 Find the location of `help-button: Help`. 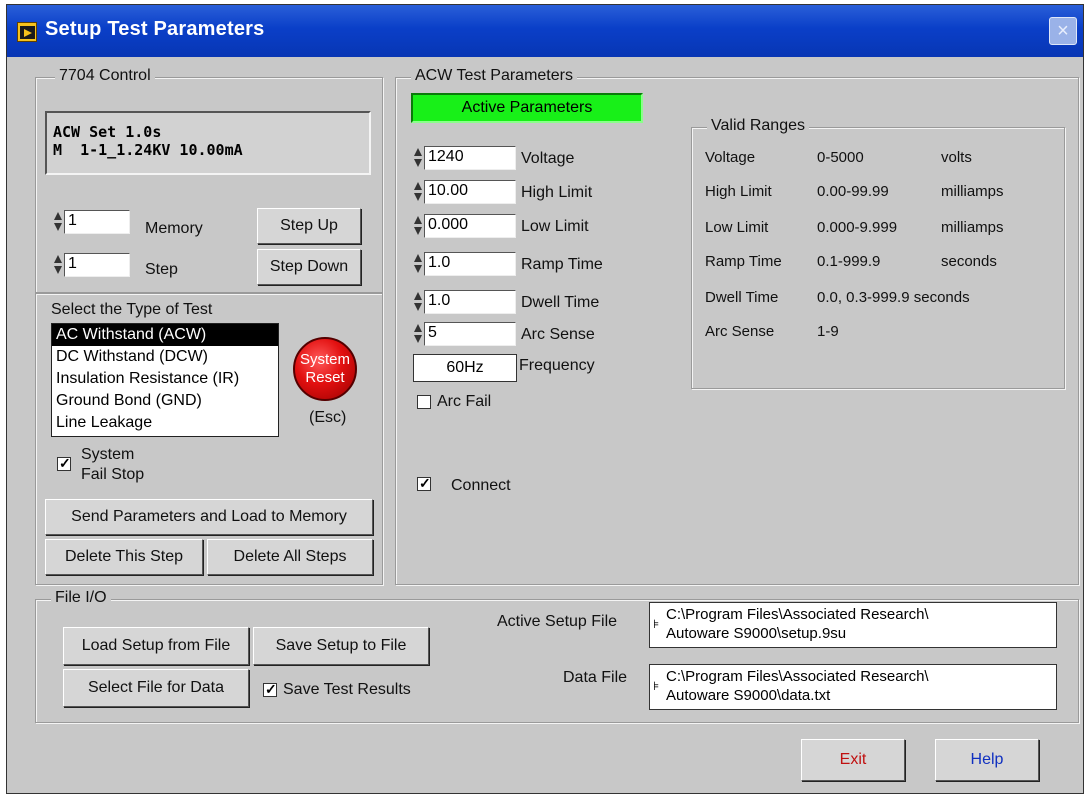

help-button: Help is located at coordinates (987, 760).